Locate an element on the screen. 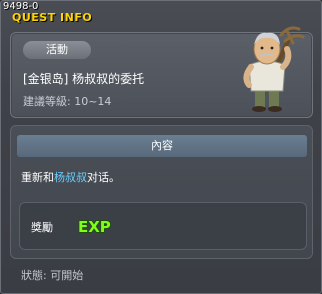 The width and height of the screenshot is (322, 294). content-header: 內容 is located at coordinates (162, 146).